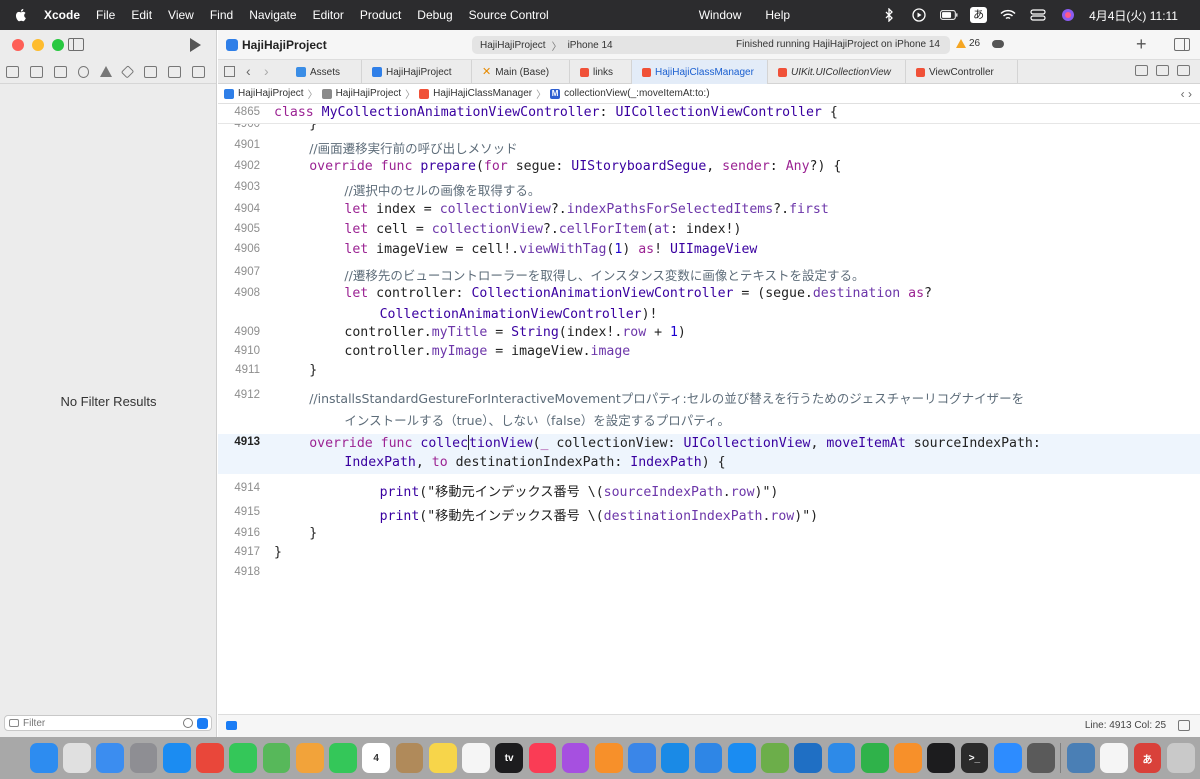 The width and height of the screenshot is (1200, 779). I want to click on debug-navigator-icon, so click(150, 71).